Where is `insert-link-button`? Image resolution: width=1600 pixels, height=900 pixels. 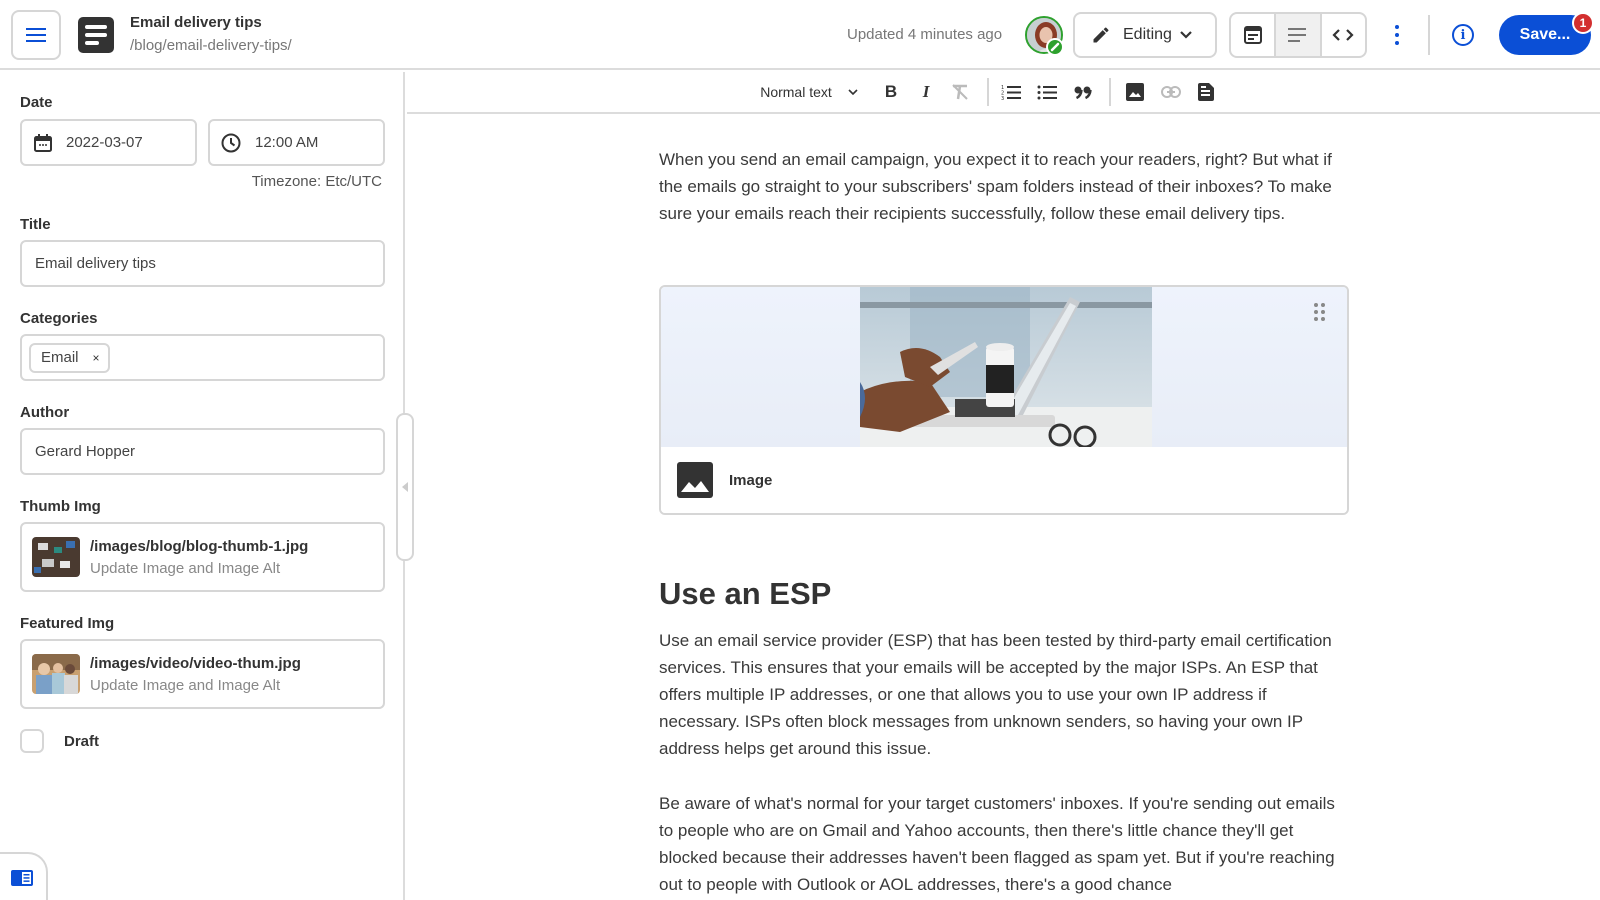
insert-link-button is located at coordinates (1171, 92).